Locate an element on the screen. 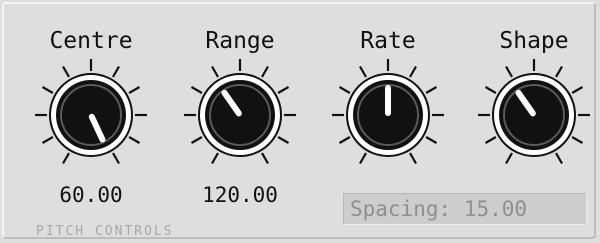 The image size is (600, 243). range-knob is located at coordinates (240, 115).